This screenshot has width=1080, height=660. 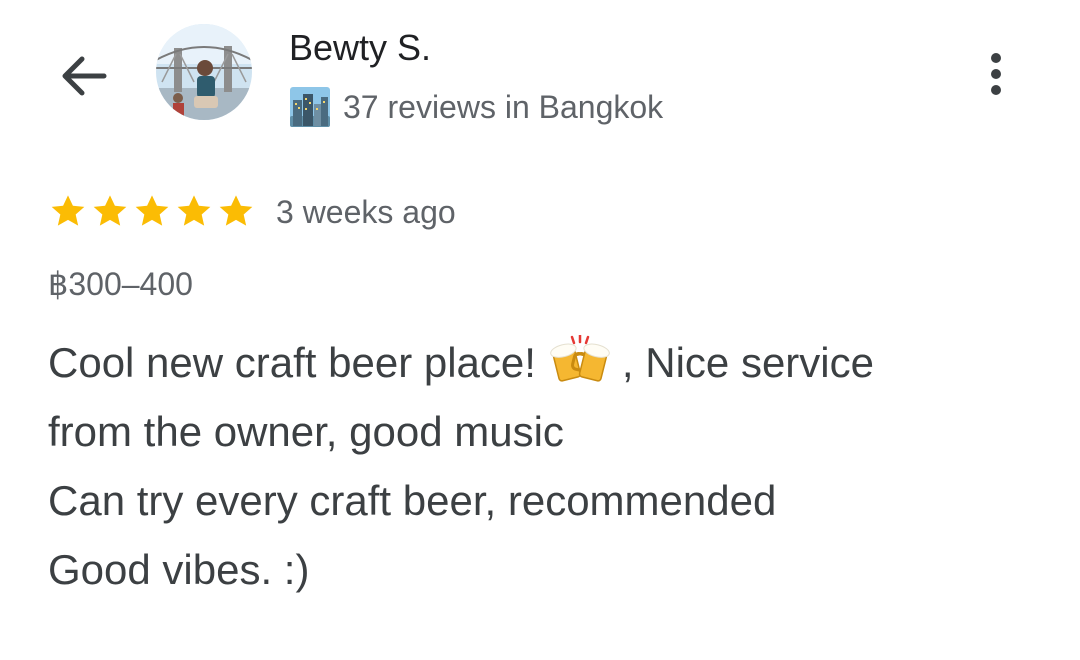 I want to click on star-rating, so click(x=153, y=212).